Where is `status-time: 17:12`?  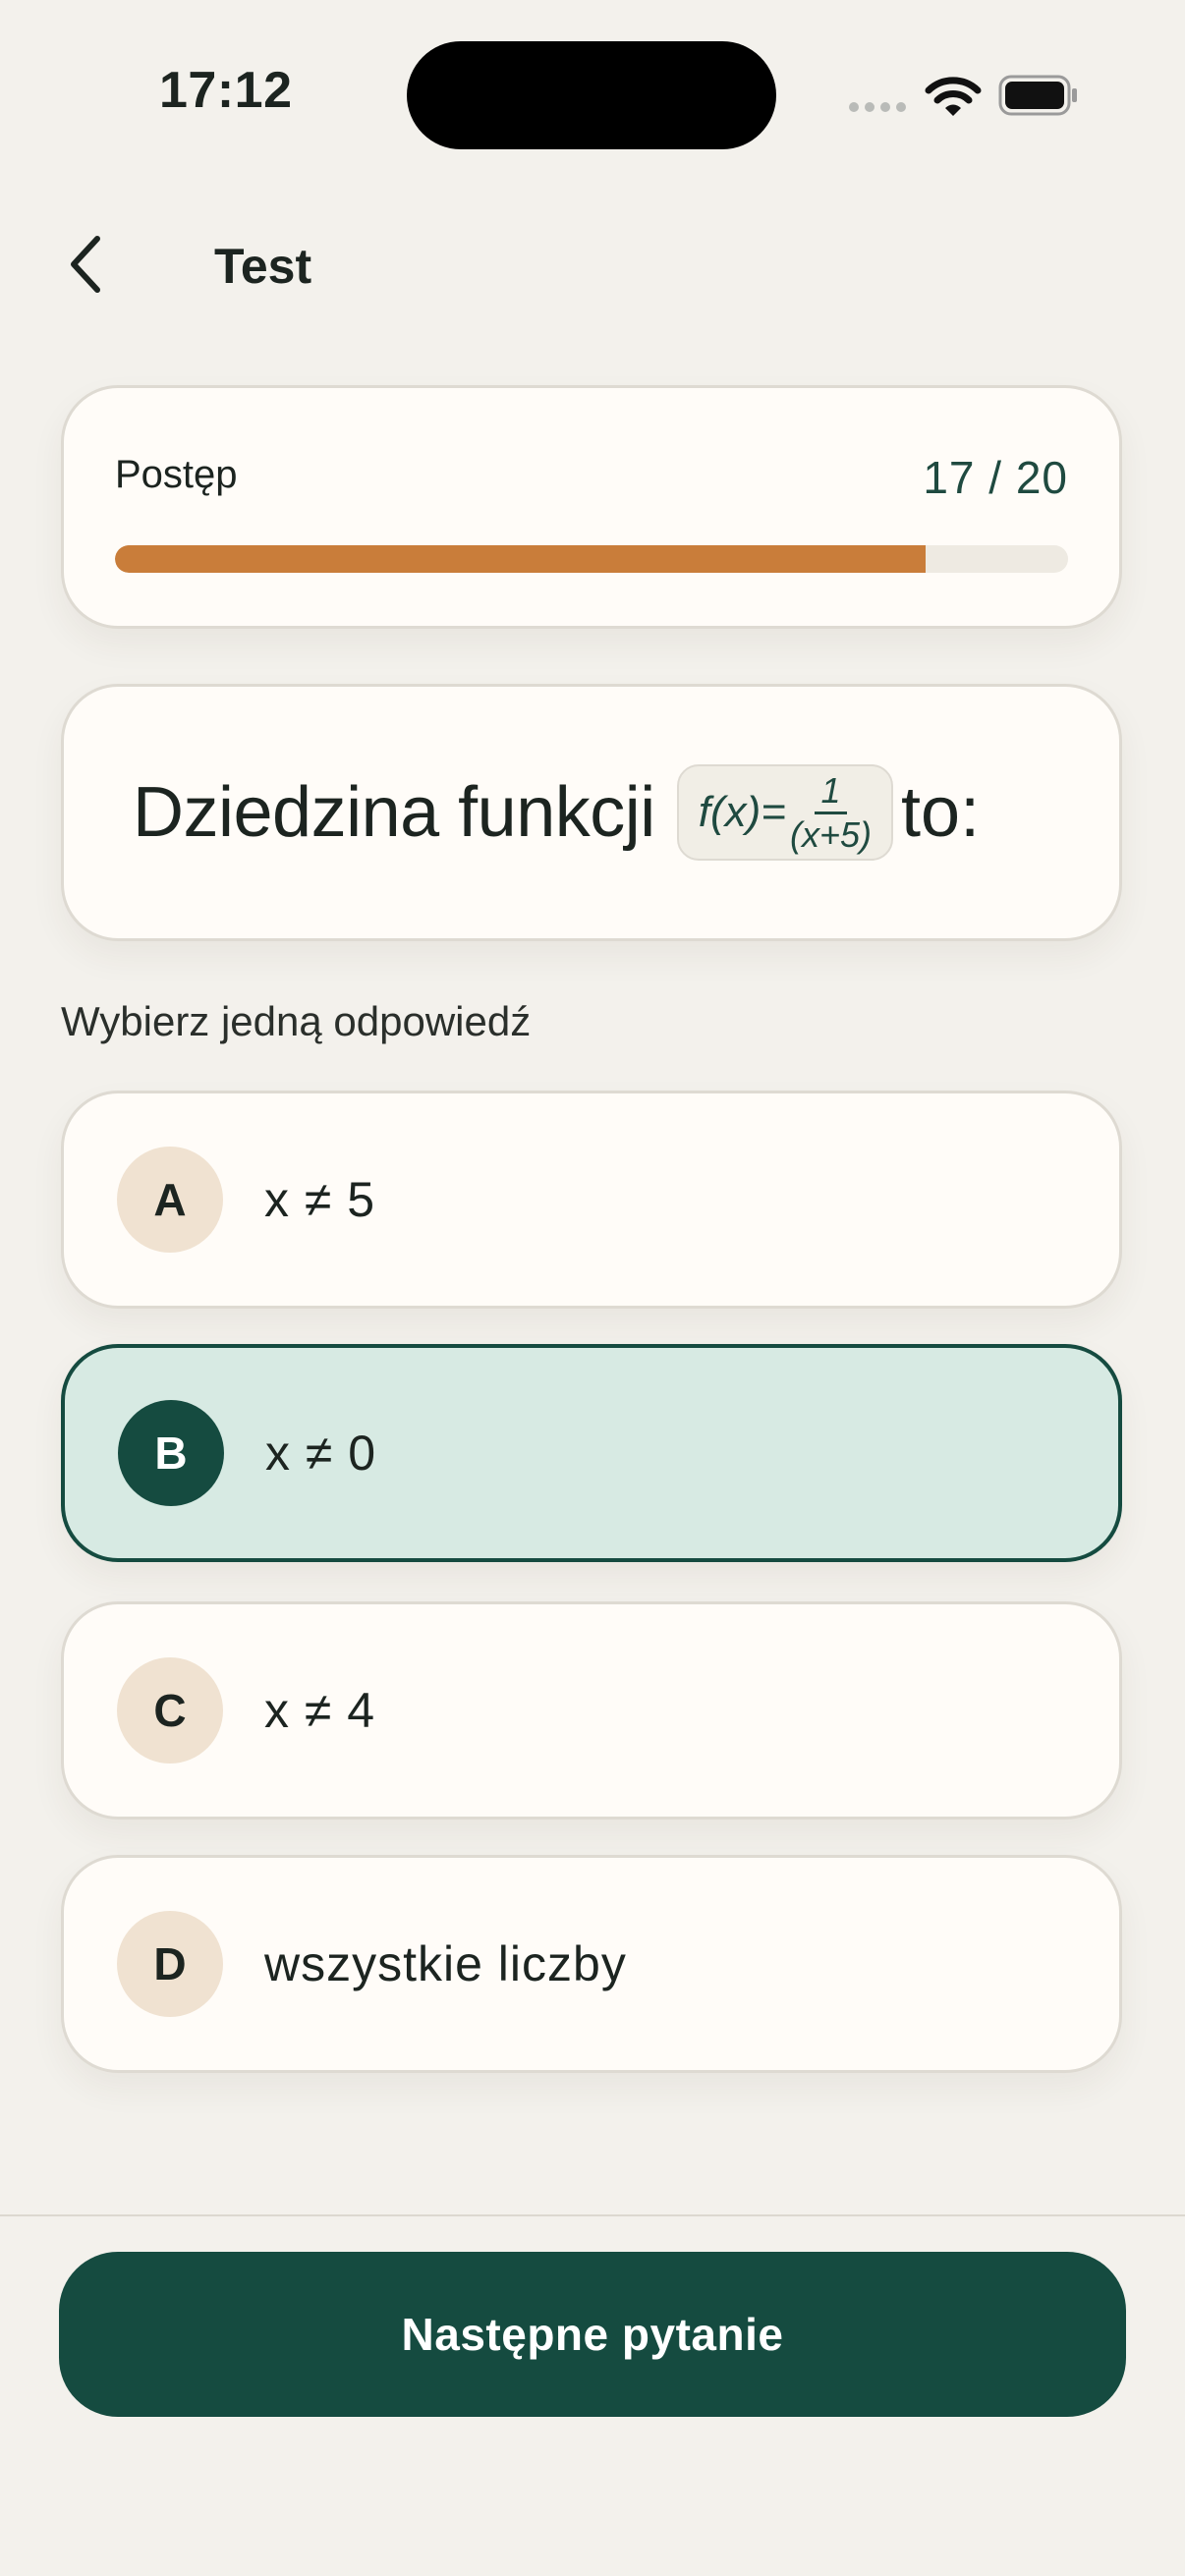
status-time: 17:12 is located at coordinates (226, 90).